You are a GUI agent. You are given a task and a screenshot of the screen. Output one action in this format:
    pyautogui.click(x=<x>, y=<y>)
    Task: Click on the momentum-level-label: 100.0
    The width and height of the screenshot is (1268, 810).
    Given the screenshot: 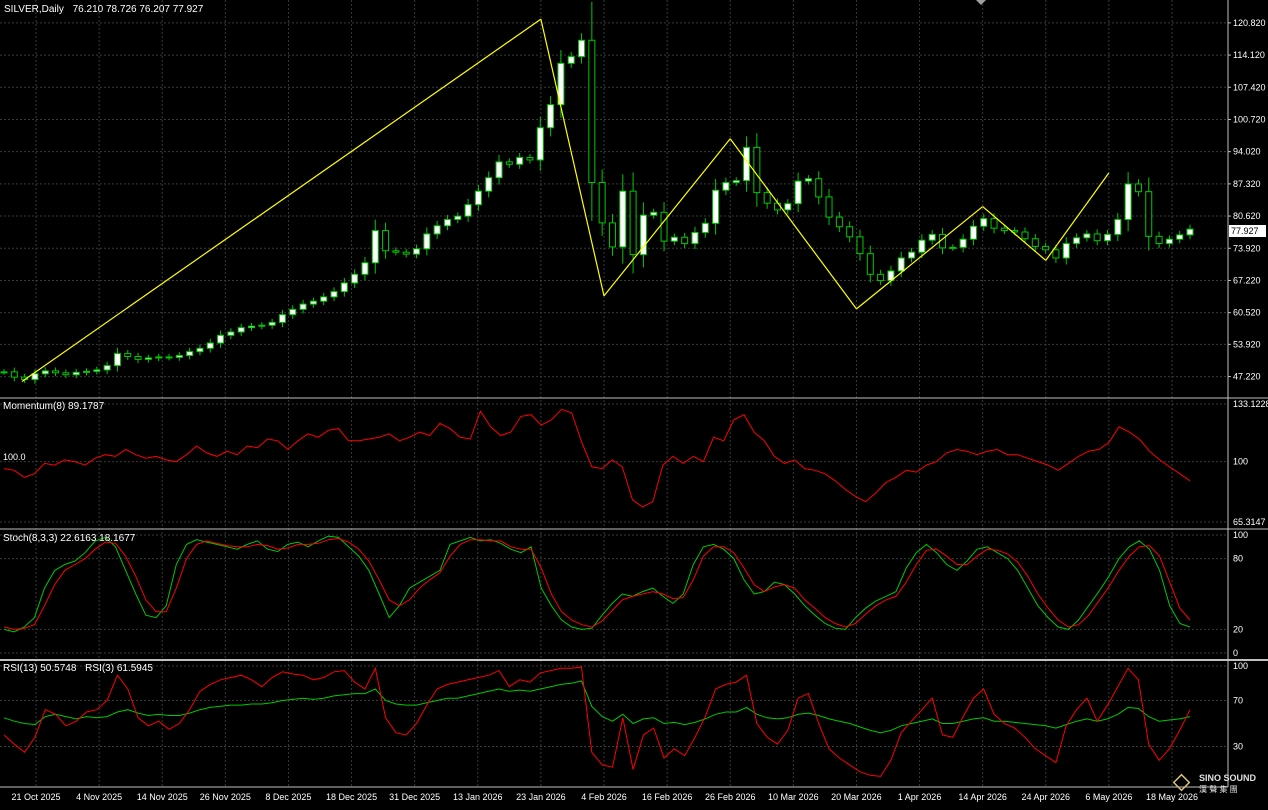 What is the action you would take?
    pyautogui.click(x=14, y=457)
    